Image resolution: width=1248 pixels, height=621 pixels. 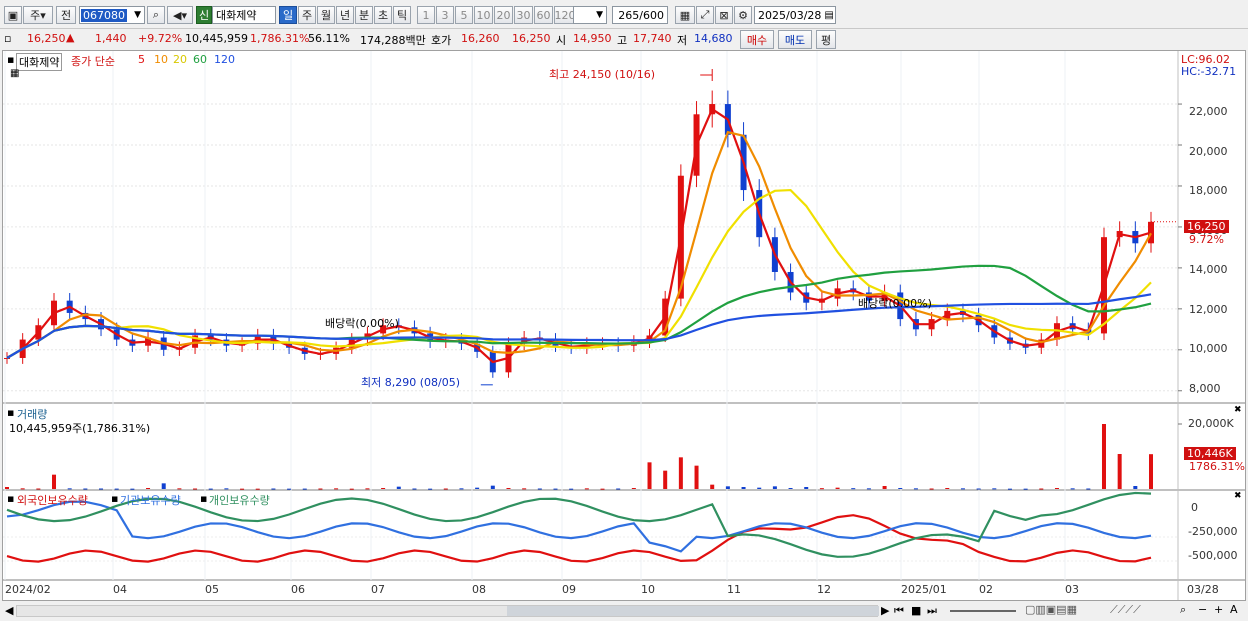 I want to click on minute-button: 60, so click(x=543, y=15).